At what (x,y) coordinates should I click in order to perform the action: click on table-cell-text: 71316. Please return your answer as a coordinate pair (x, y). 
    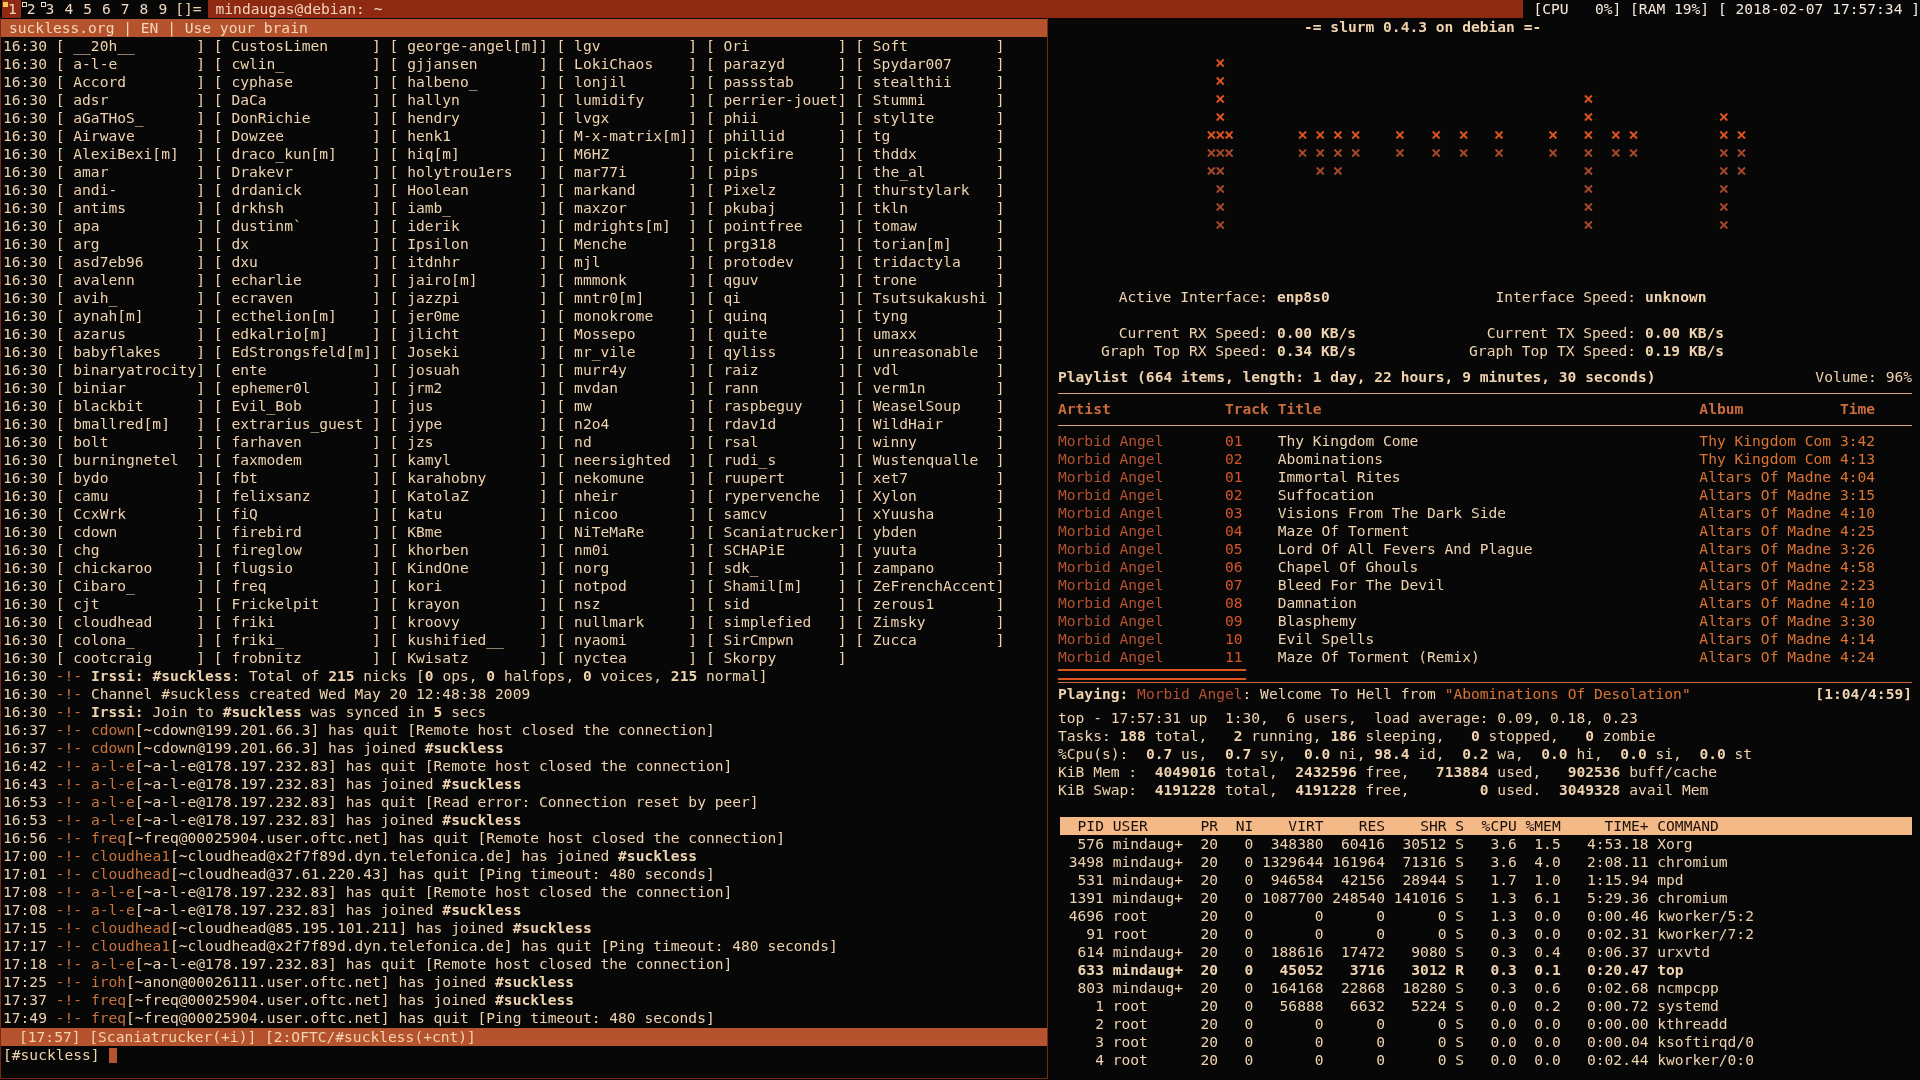
    Looking at the image, I should click on (1424, 862).